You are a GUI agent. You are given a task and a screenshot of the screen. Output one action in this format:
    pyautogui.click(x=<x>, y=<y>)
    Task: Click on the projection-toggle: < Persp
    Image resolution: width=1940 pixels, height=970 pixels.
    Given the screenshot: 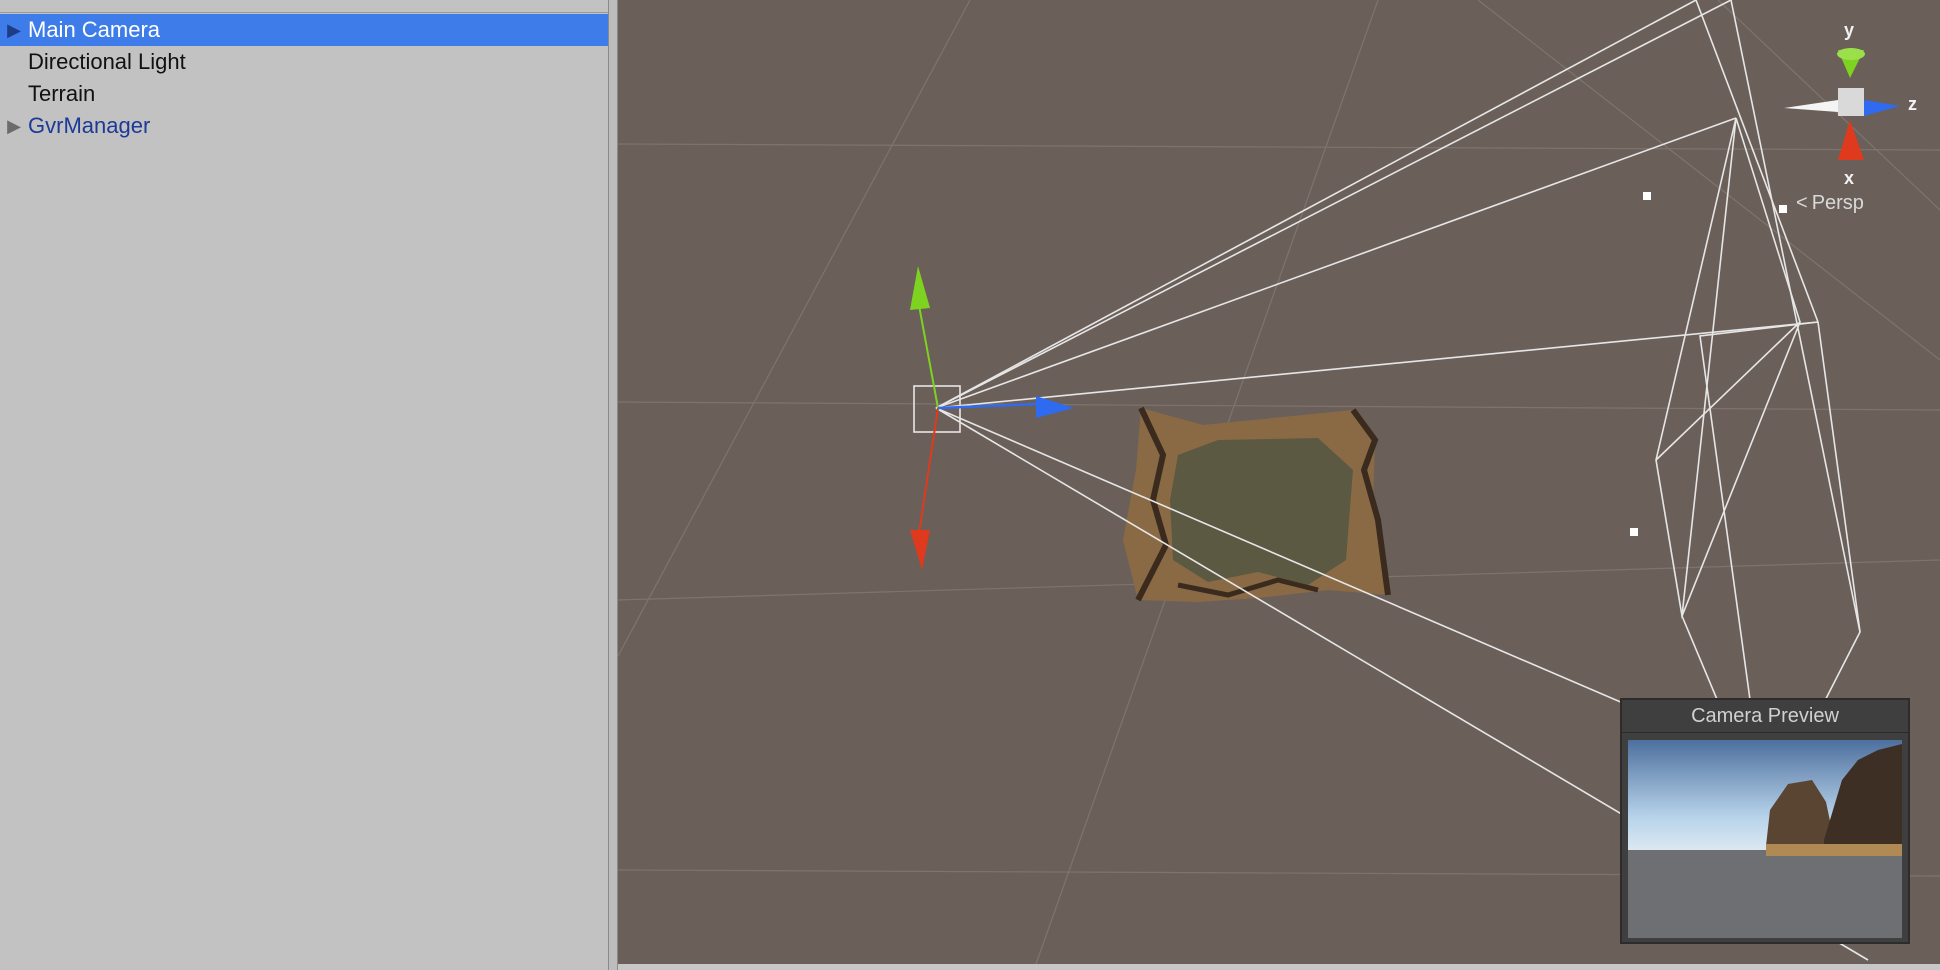 What is the action you would take?
    pyautogui.click(x=1830, y=203)
    